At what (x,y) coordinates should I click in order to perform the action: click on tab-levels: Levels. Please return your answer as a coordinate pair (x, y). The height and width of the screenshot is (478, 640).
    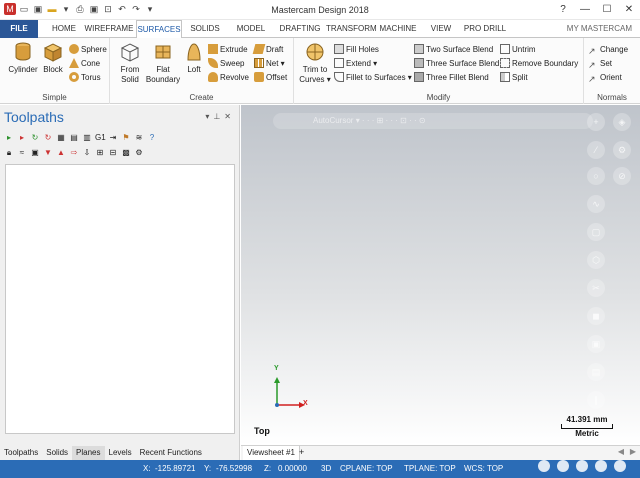
    Looking at the image, I should click on (120, 453).